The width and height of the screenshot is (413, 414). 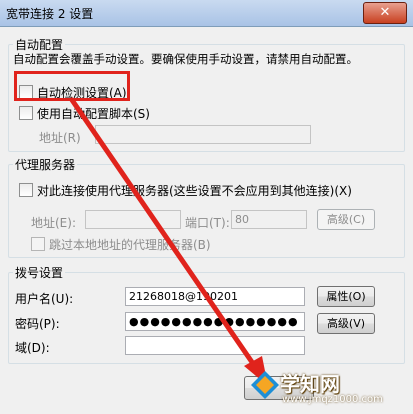 I want to click on watermark-logo-icon, so click(x=265, y=385).